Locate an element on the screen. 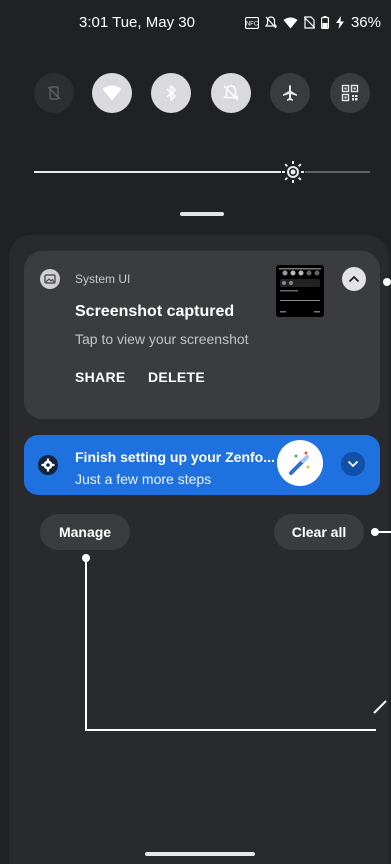  svg-text: NFC is located at coordinates (252, 24).